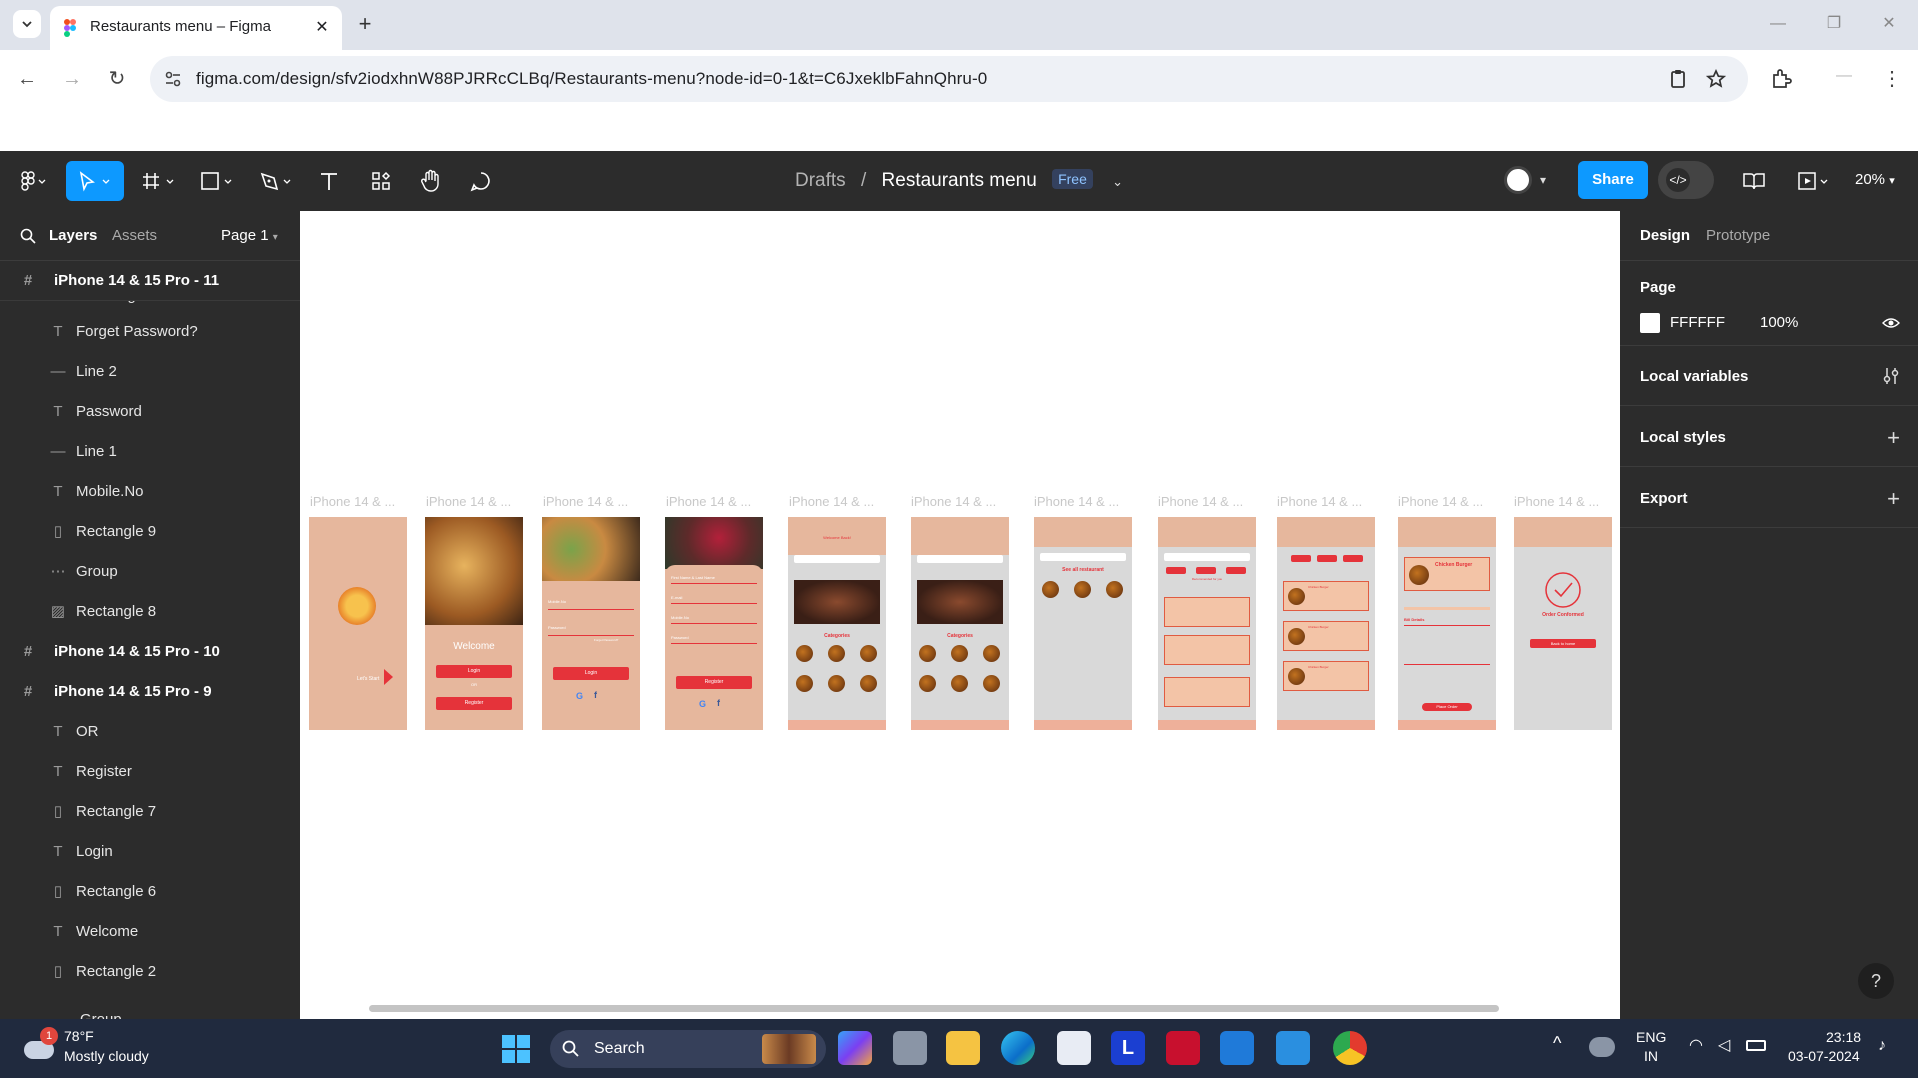 The width and height of the screenshot is (1918, 1078). I want to click on multiplayer-avatar-button: ▾, so click(1536, 180).